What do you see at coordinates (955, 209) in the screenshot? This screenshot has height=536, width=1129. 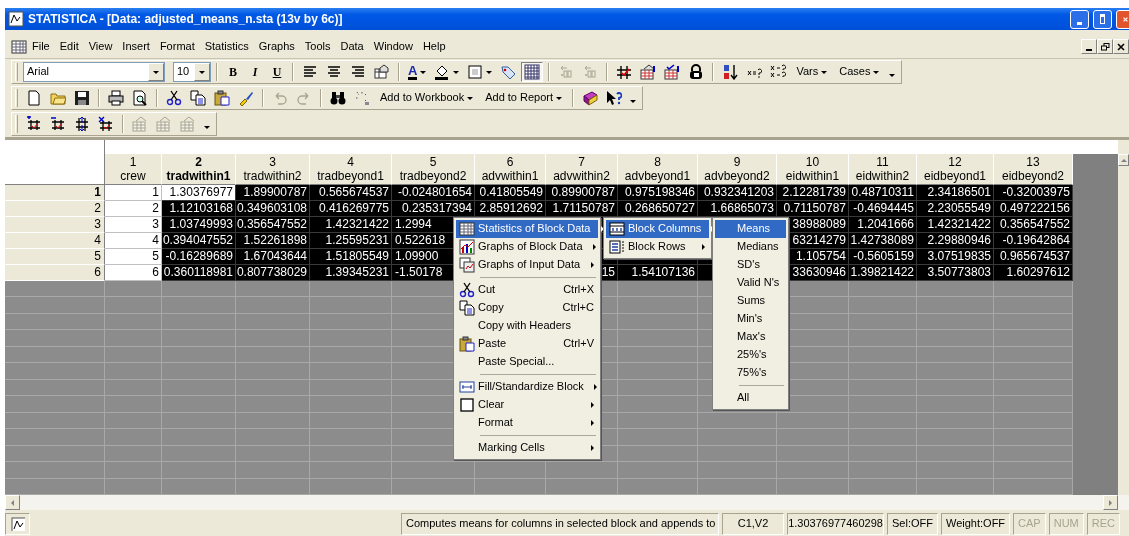 I see `table-cell: 2.23055549` at bounding box center [955, 209].